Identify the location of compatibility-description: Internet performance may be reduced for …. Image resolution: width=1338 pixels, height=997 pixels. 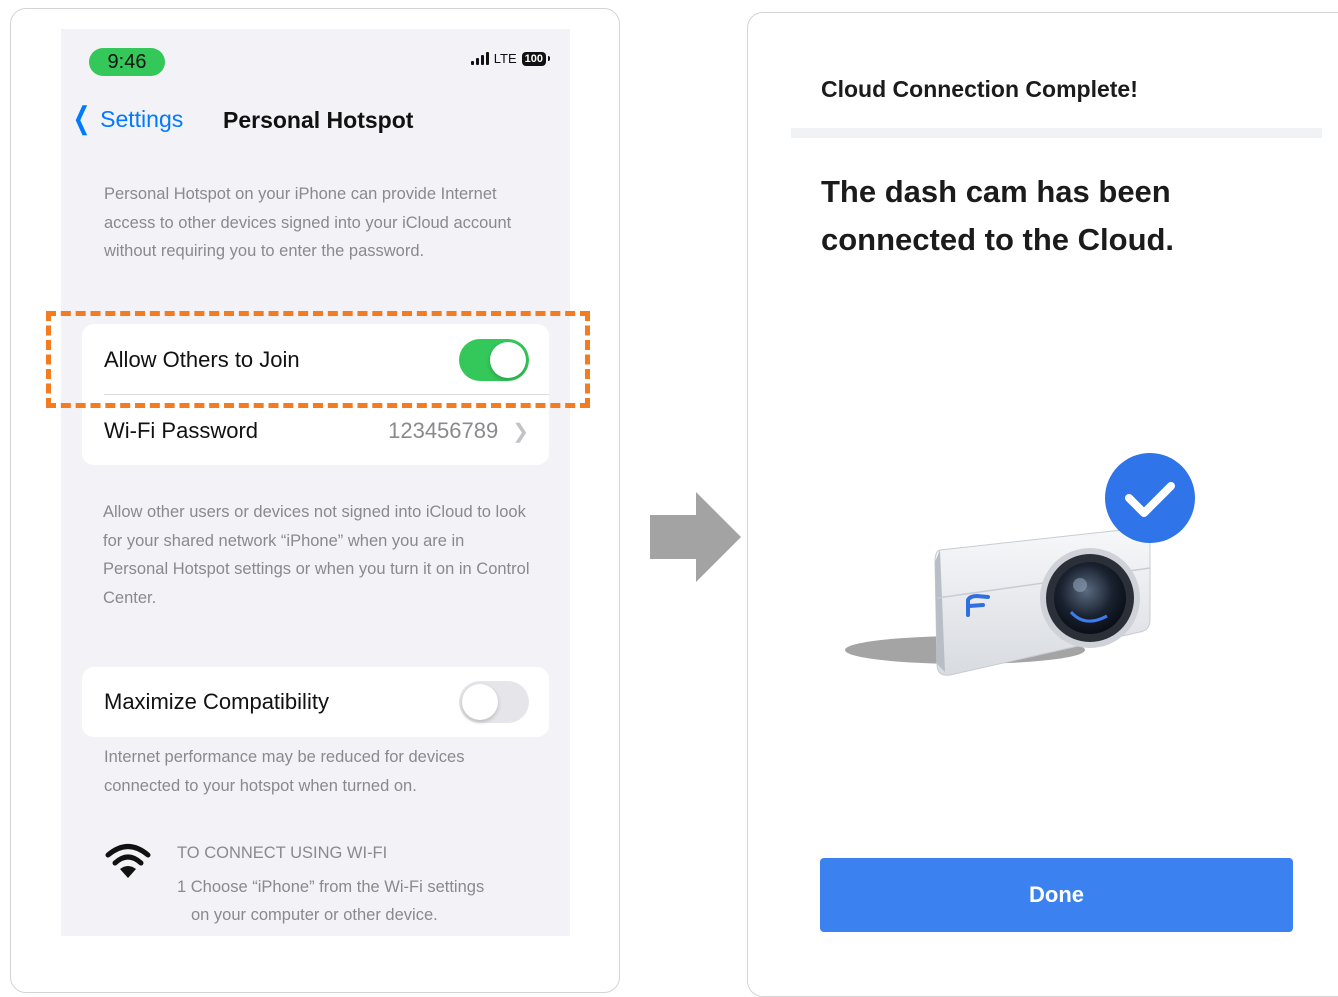
(284, 771).